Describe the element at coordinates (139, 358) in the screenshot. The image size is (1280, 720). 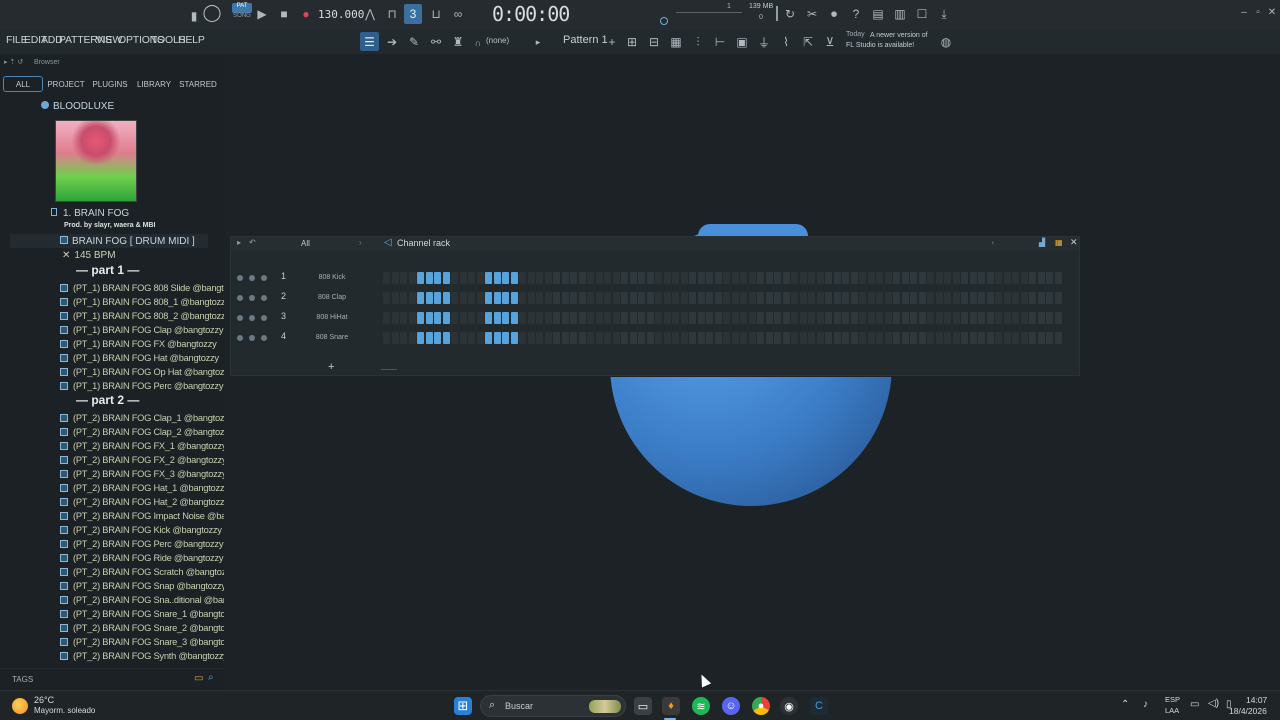
I see `midi-file-item: (PT_1) BRAIN FOG Hat @bangtozzy` at that location.